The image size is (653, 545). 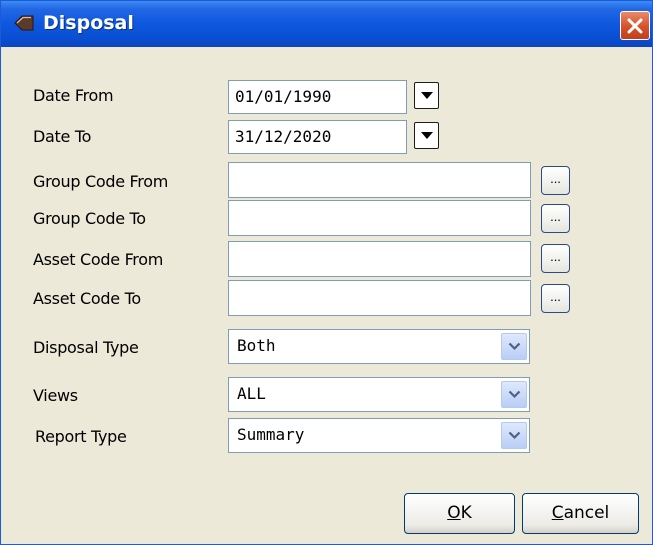 I want to click on ok-mnemonic: O, so click(x=454, y=513).